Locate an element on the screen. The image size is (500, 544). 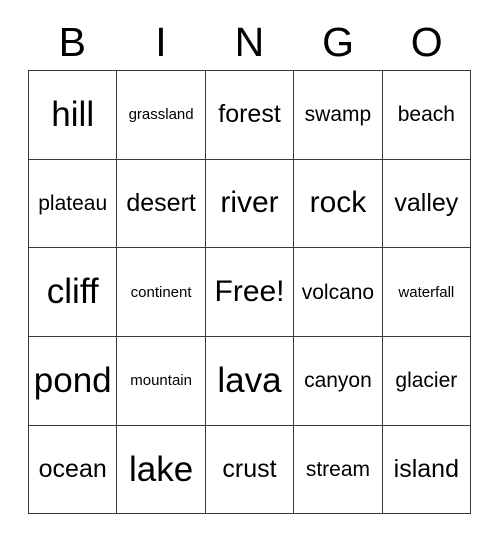
bingo-cell: mountain is located at coordinates (161, 381).